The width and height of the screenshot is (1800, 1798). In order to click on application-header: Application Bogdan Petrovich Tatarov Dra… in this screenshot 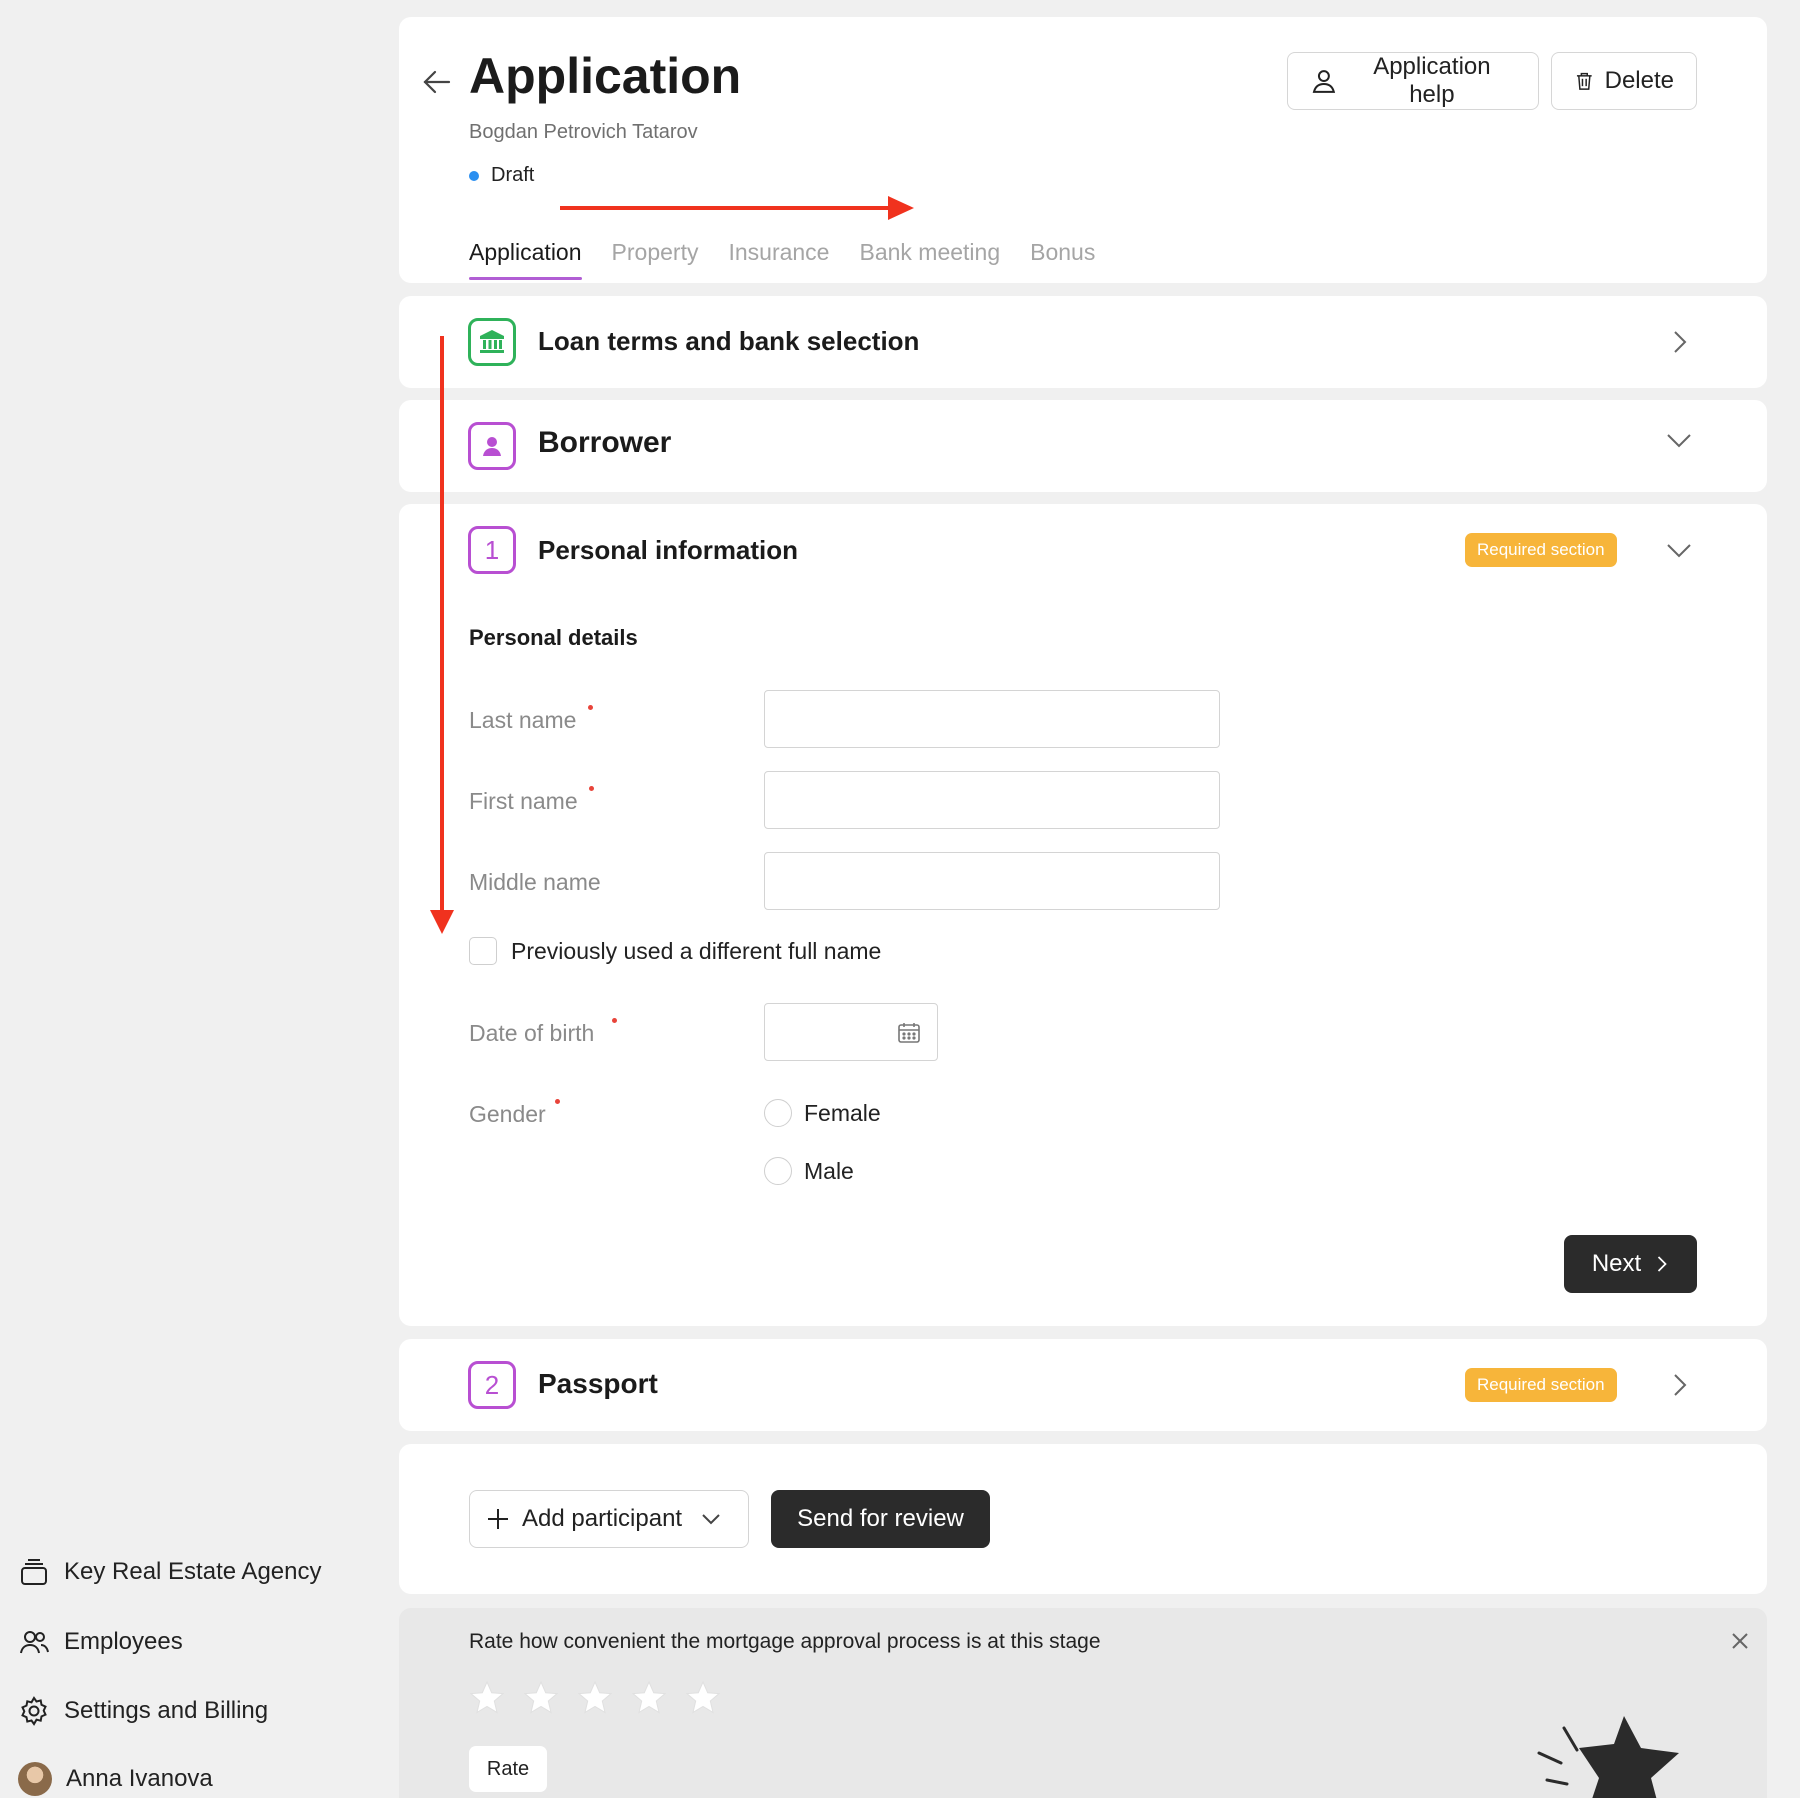, I will do `click(1083, 150)`.